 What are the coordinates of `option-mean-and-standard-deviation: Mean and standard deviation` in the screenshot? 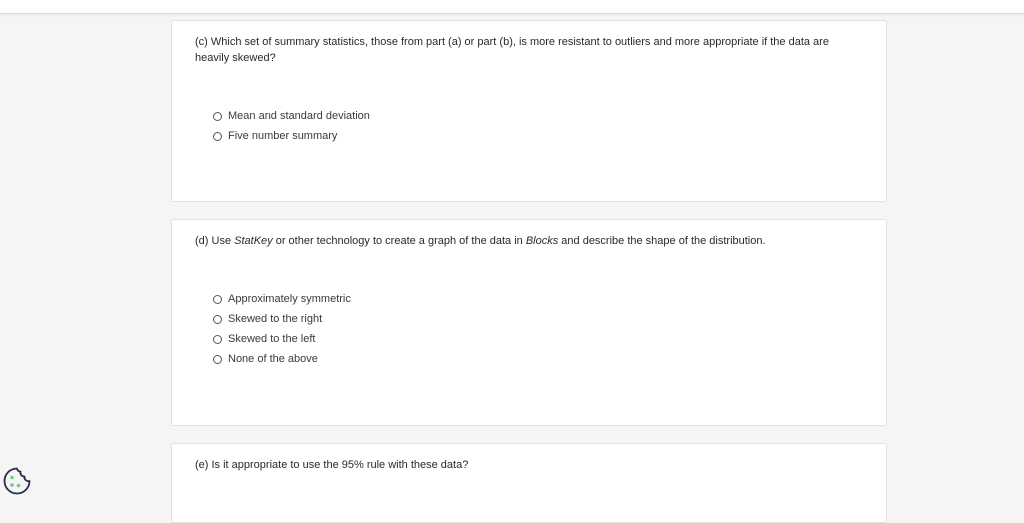 It's located at (291, 116).